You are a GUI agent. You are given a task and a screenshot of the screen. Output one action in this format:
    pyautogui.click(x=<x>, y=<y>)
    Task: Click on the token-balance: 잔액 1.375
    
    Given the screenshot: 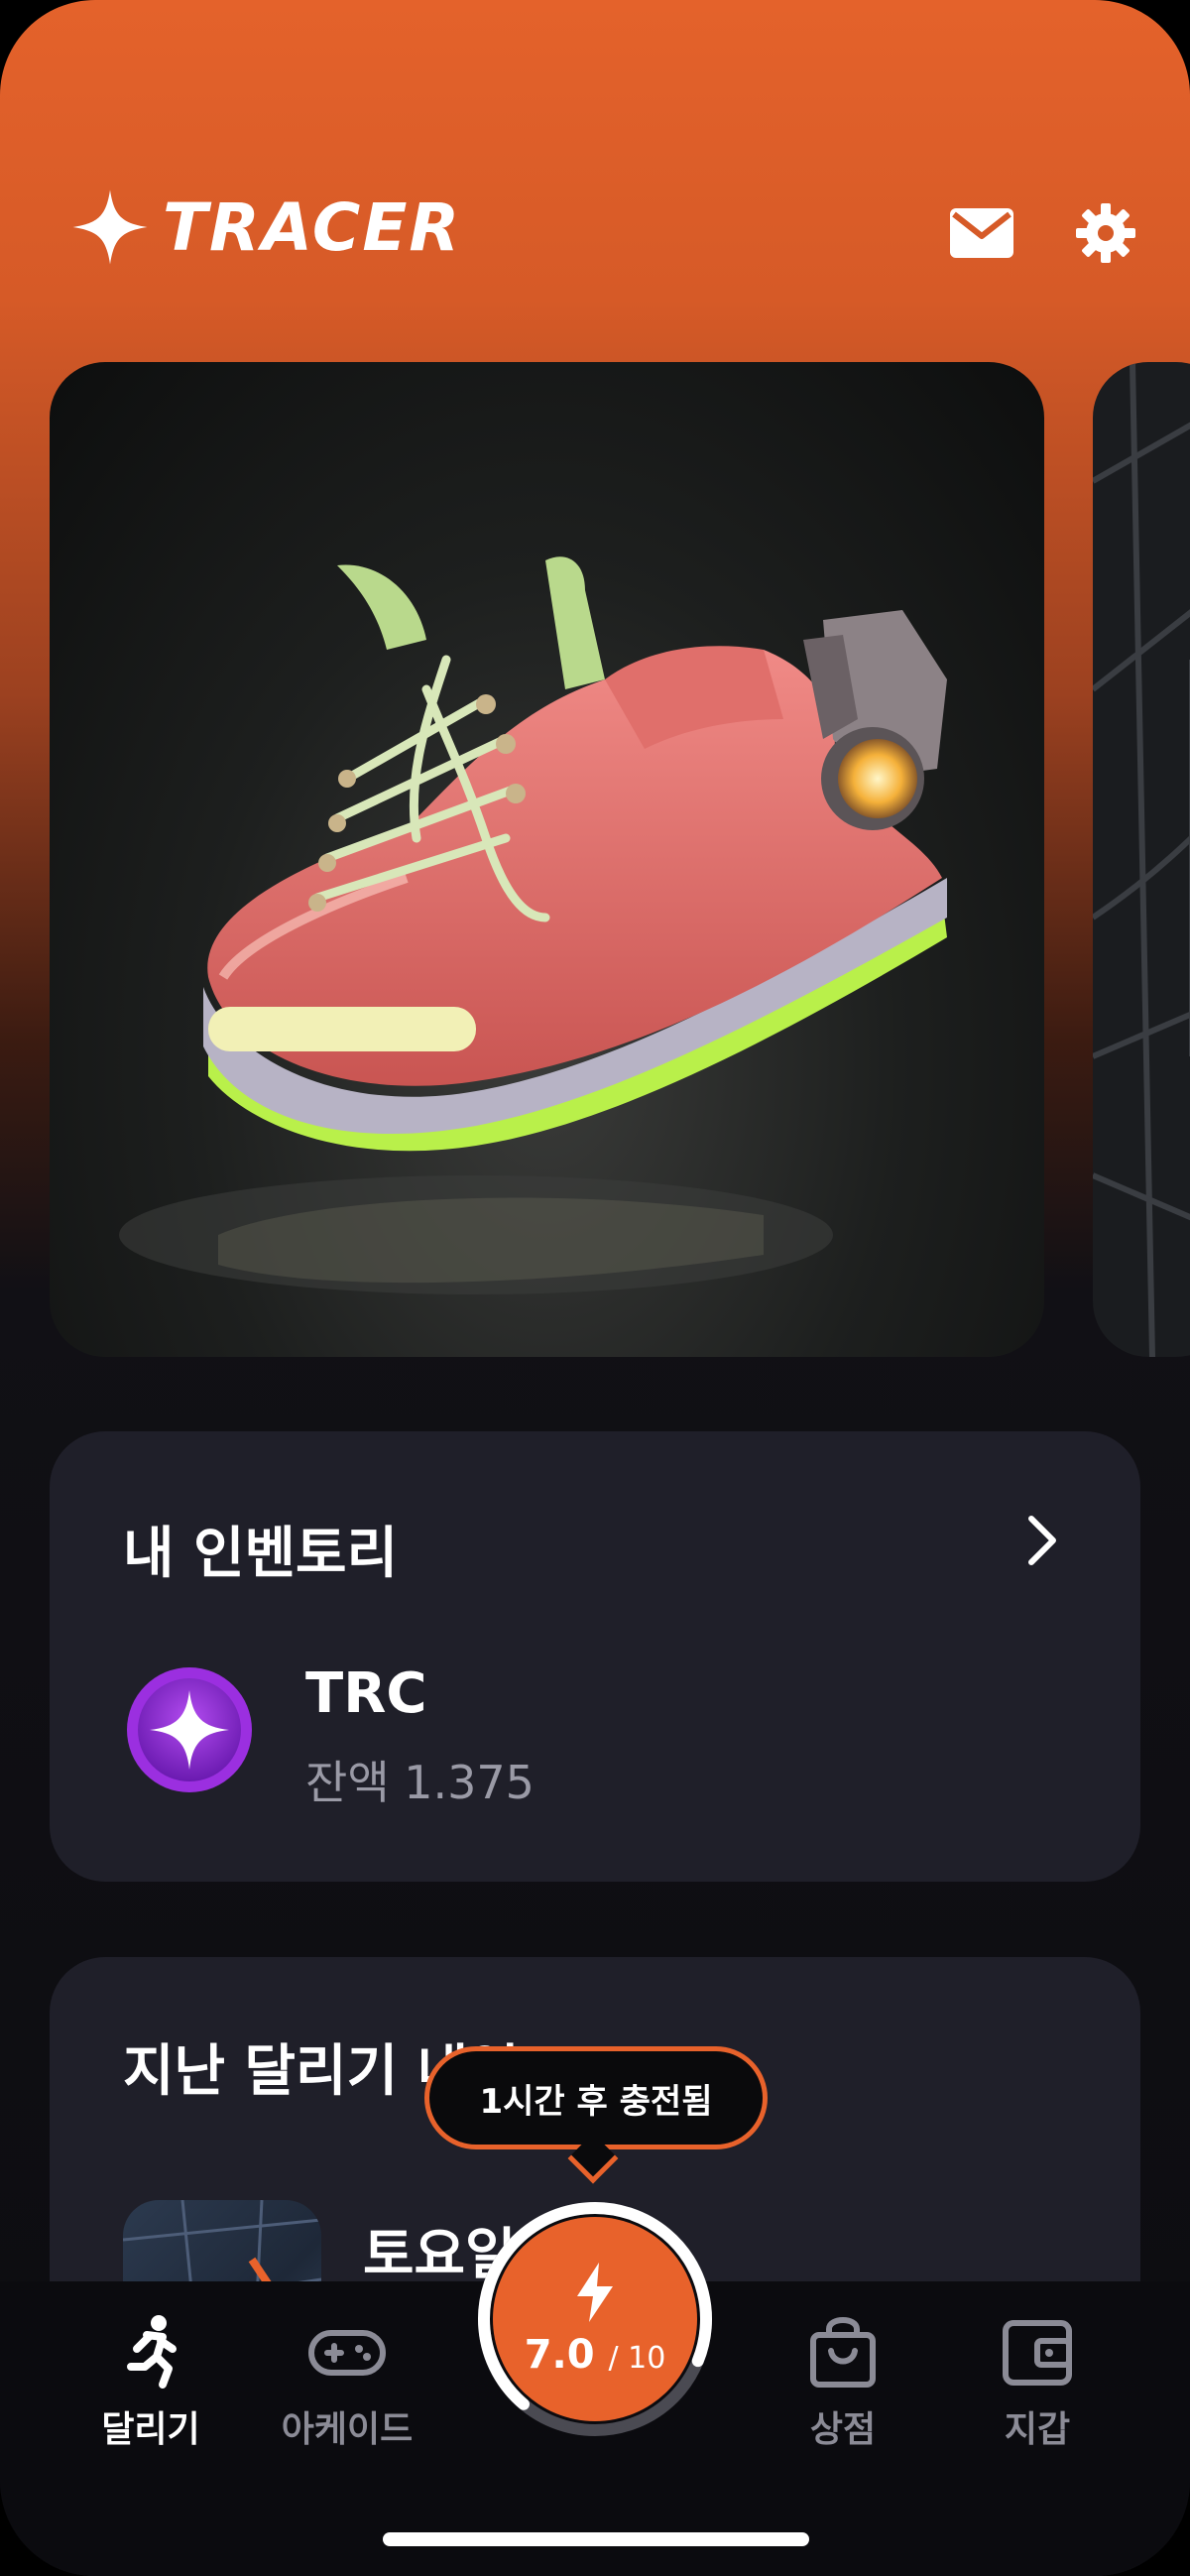 What is the action you would take?
    pyautogui.click(x=420, y=1782)
    